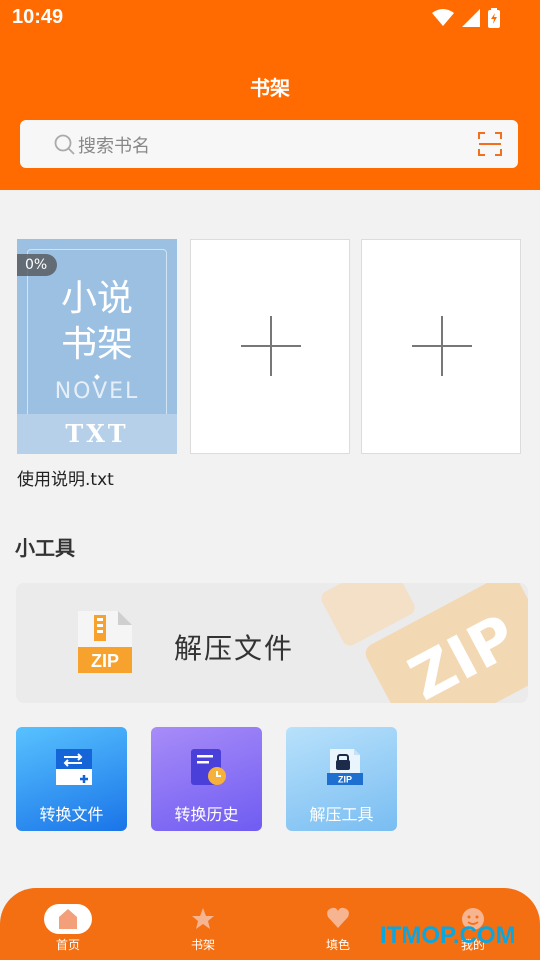  I want to click on convert-file-tile: 转换文件, so click(71, 779).